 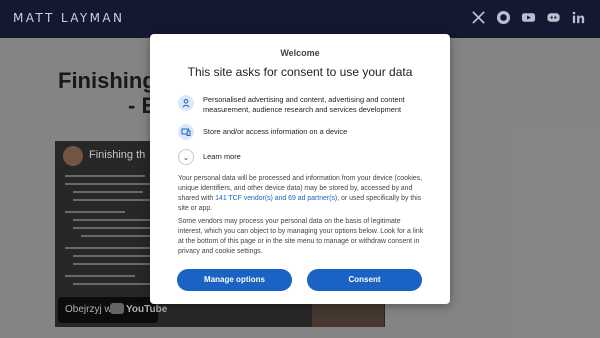 What do you see at coordinates (300, 53) in the screenshot?
I see `consent-welcome: Welcome` at bounding box center [300, 53].